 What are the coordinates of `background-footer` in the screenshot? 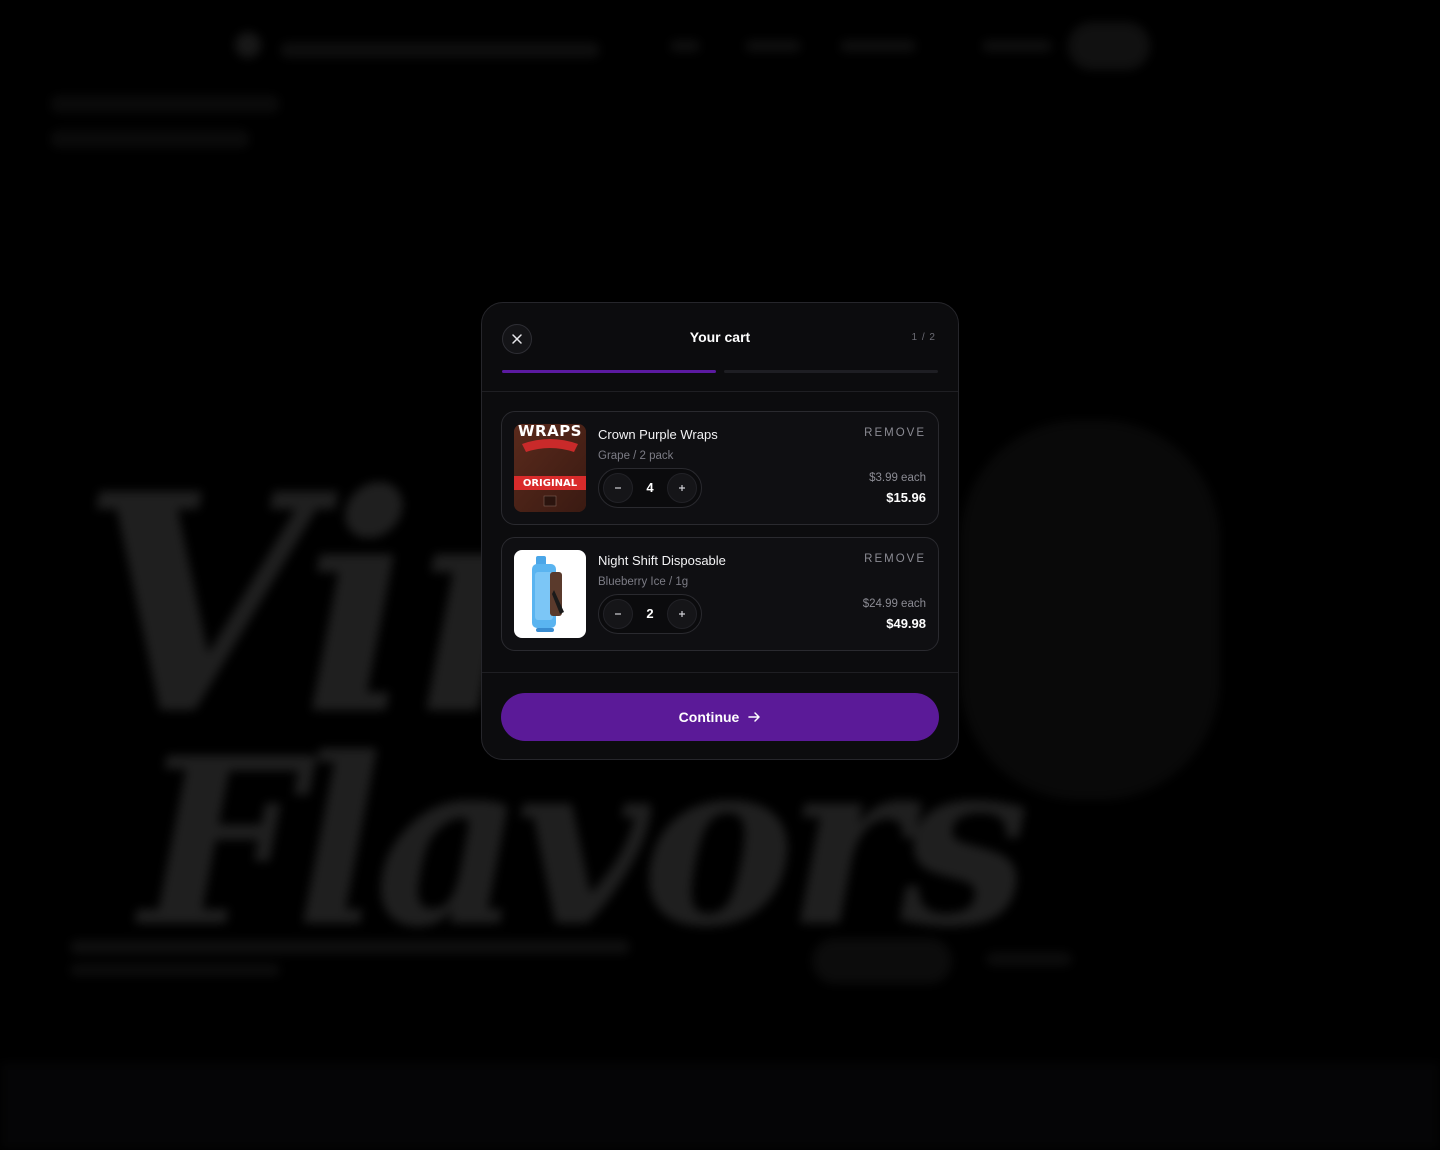 It's located at (720, 1106).